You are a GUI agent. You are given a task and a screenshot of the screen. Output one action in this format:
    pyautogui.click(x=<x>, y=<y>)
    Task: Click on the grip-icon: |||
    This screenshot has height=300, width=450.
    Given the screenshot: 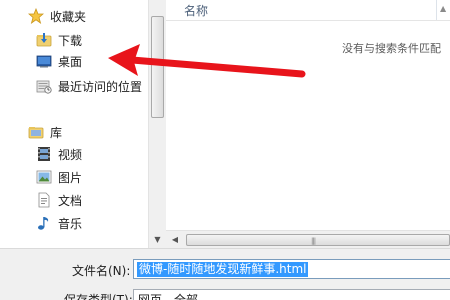 What is the action you would take?
    pyautogui.click(x=313, y=241)
    